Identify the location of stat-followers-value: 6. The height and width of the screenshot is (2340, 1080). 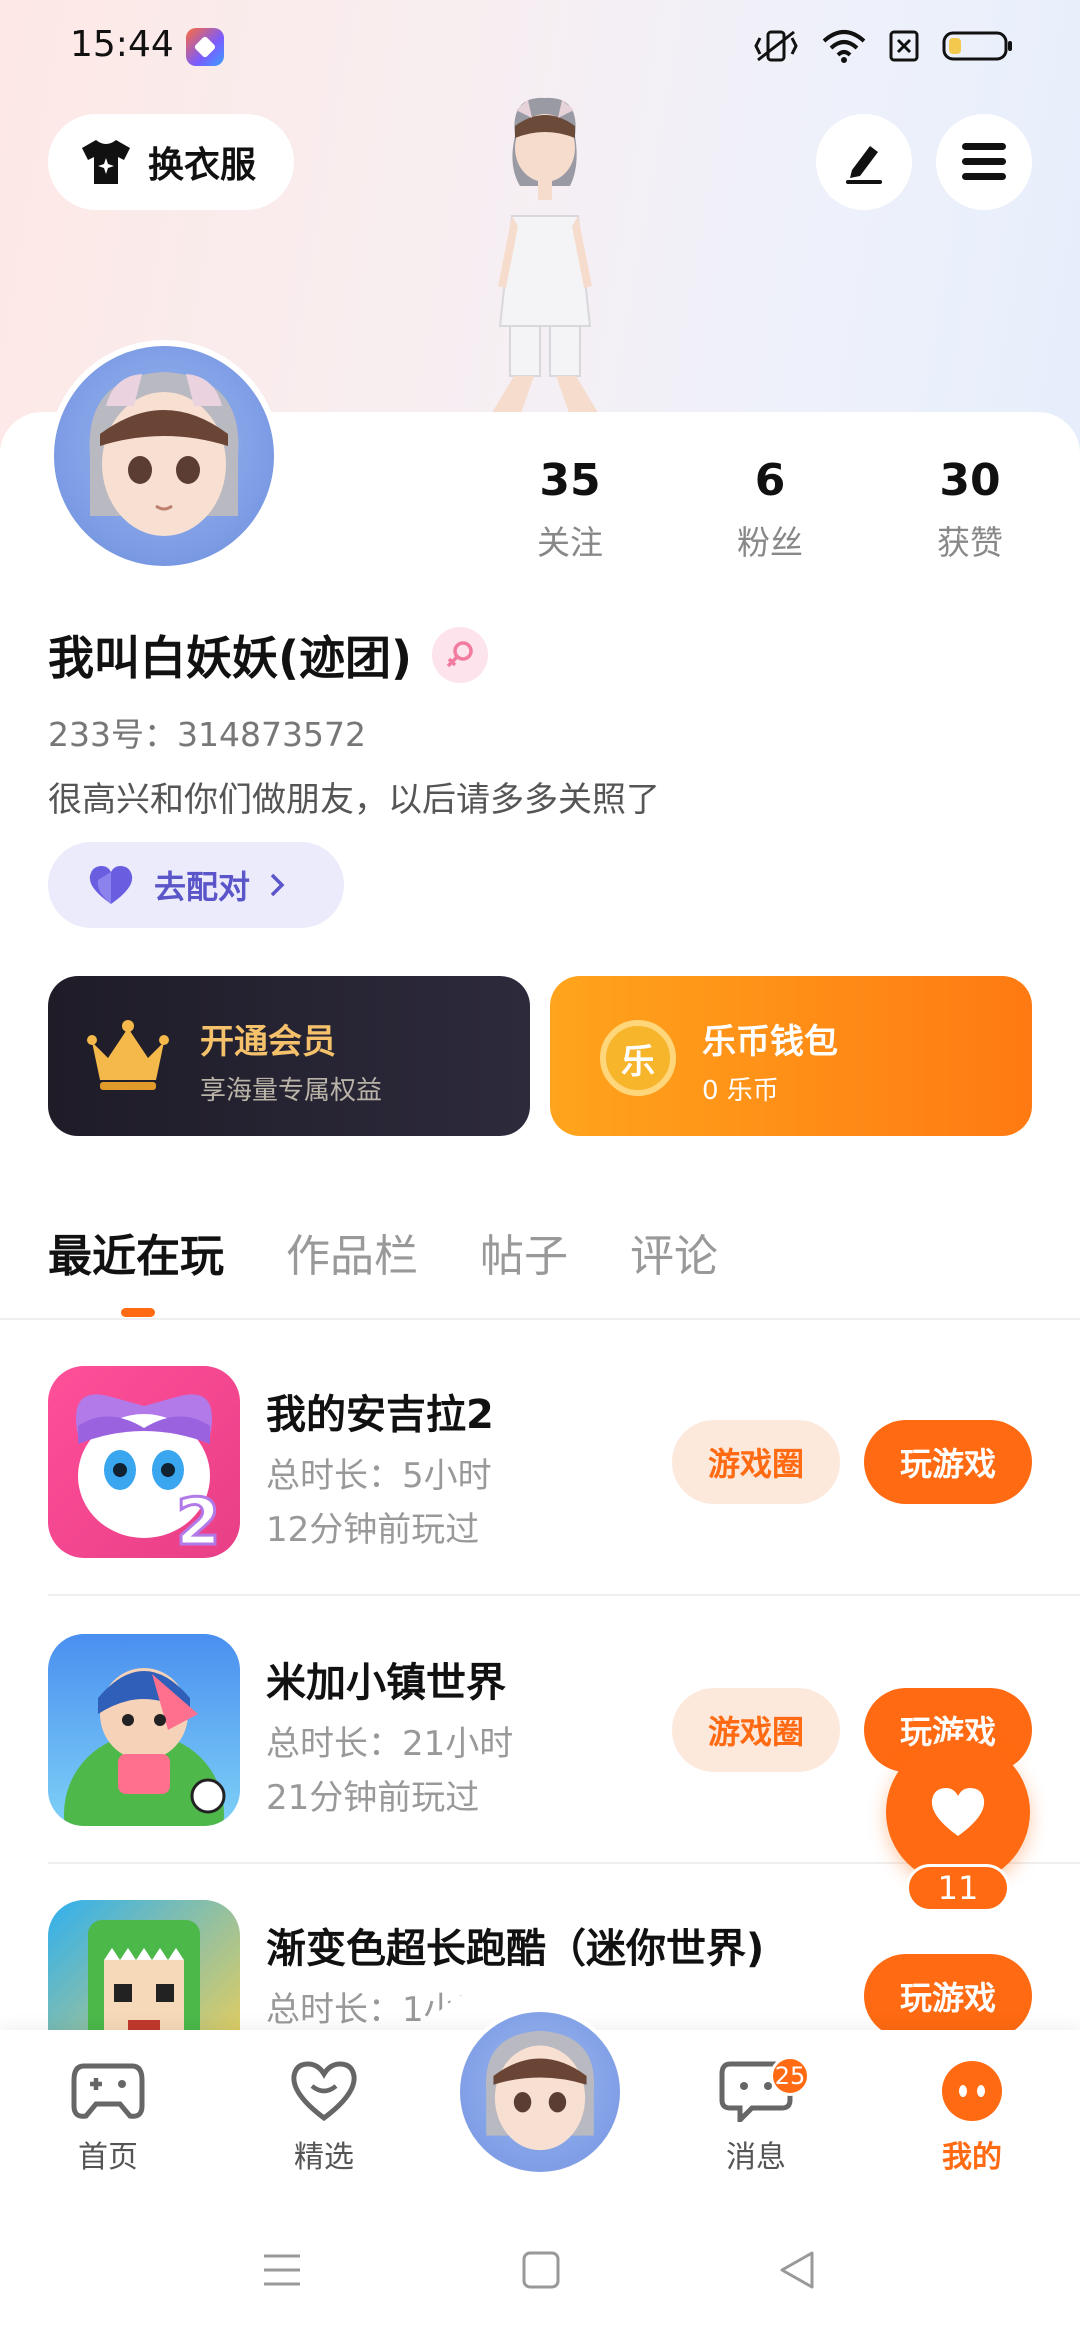
(770, 480).